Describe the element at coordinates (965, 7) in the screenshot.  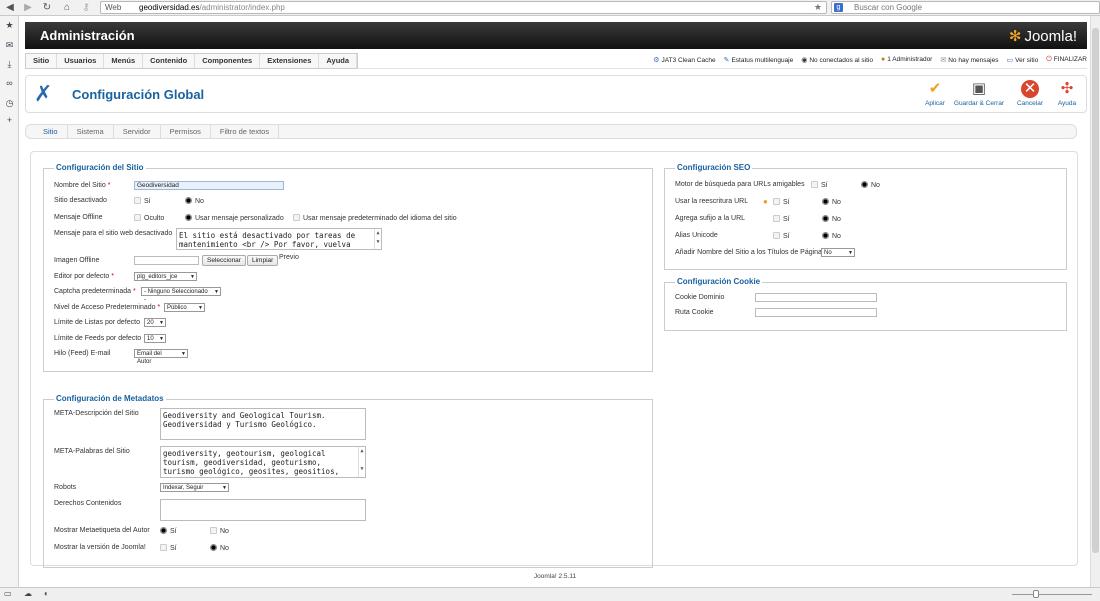
I see `search-bar: g Buscar con Google` at that location.